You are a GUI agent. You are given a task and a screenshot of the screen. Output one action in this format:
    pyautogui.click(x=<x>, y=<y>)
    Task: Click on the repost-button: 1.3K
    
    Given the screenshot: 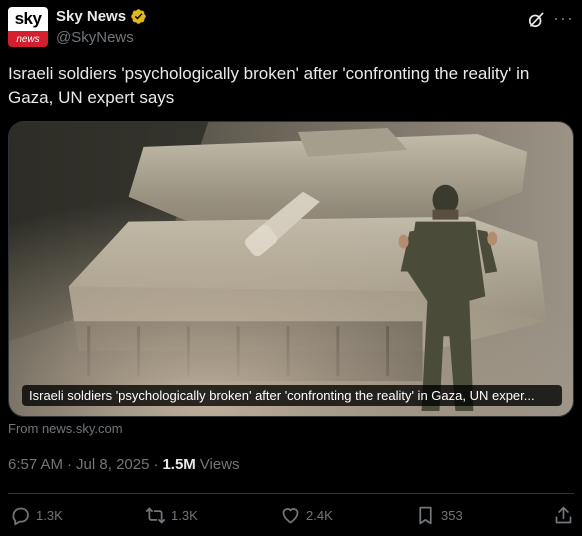 What is the action you would take?
    pyautogui.click(x=171, y=515)
    